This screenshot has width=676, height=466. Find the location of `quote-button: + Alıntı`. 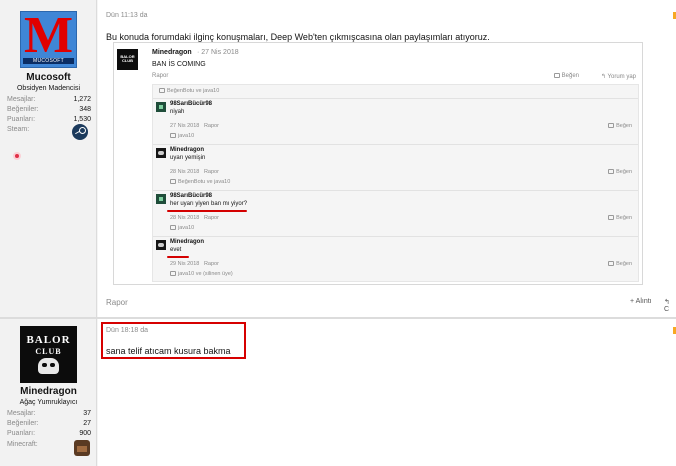

quote-button: + Alıntı is located at coordinates (641, 301).